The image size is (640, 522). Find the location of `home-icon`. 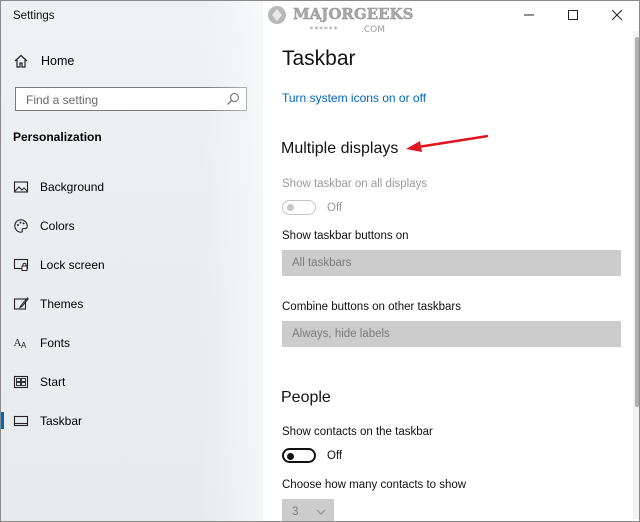

home-icon is located at coordinates (21, 61).